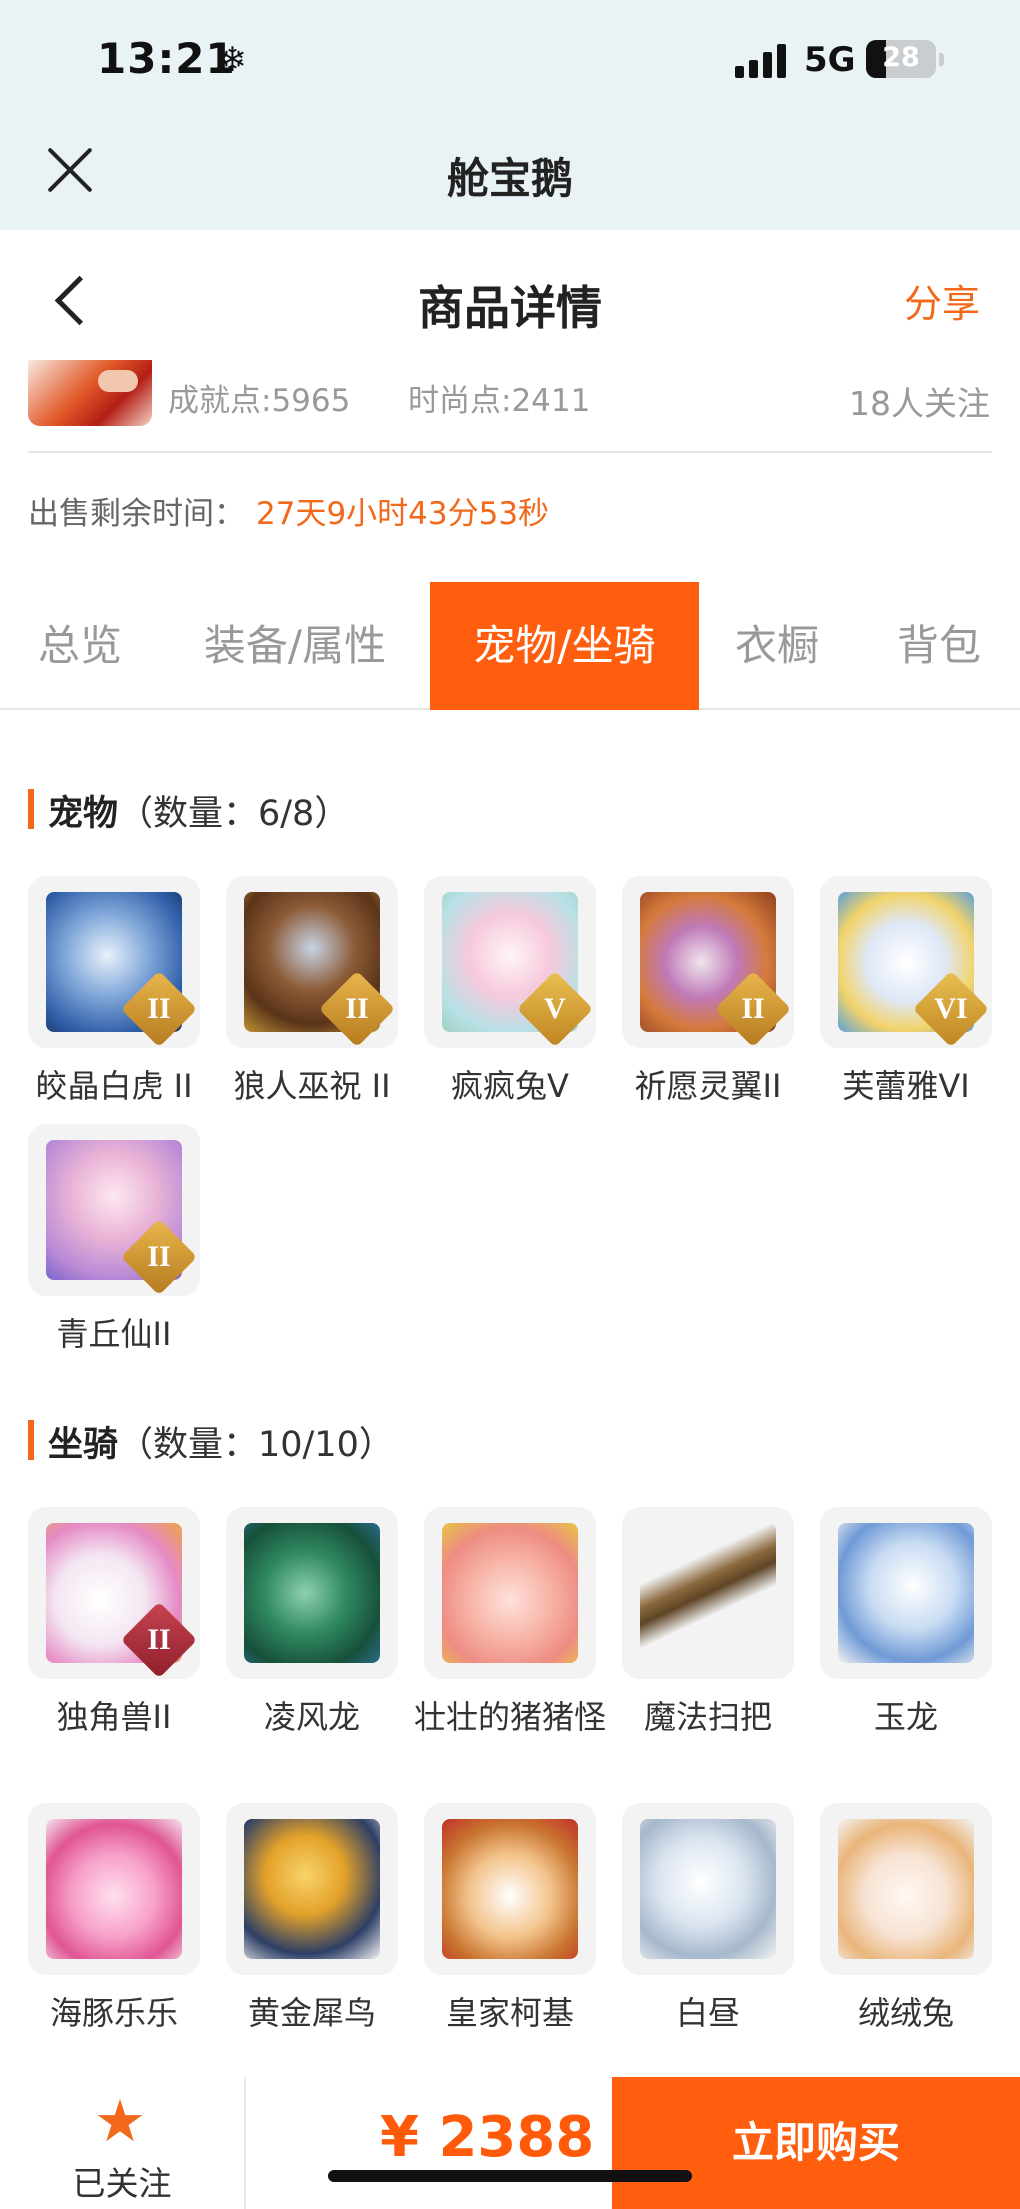  I want to click on mount-thumbnail: II, so click(114, 1593).